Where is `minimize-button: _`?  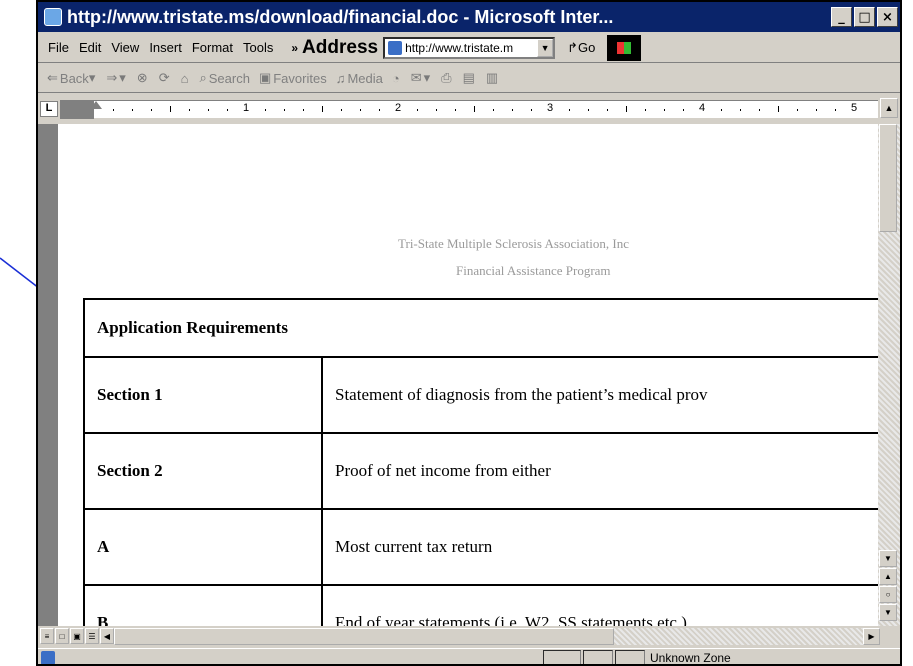
minimize-button: _ is located at coordinates (841, 17).